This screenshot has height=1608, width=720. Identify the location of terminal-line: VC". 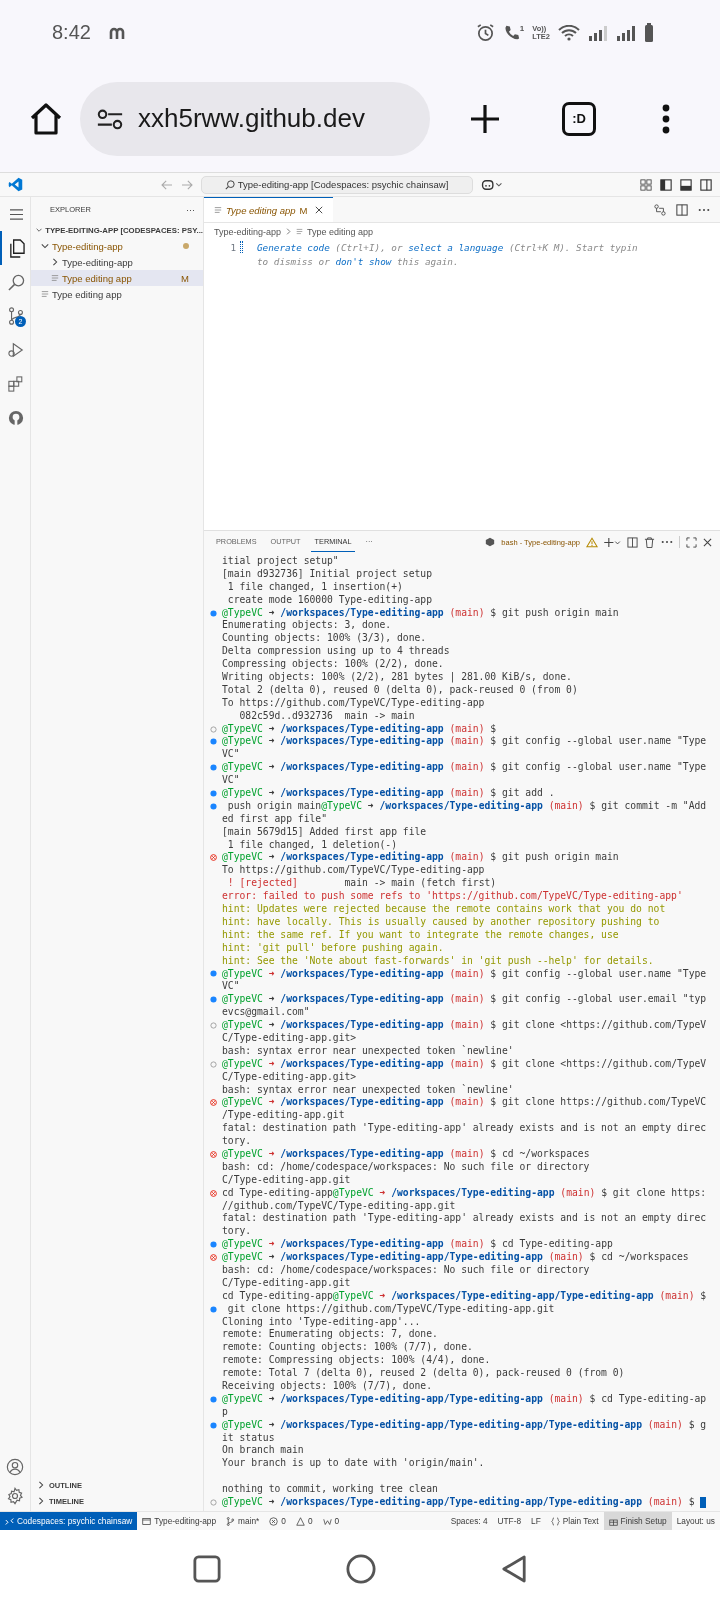
(231, 781).